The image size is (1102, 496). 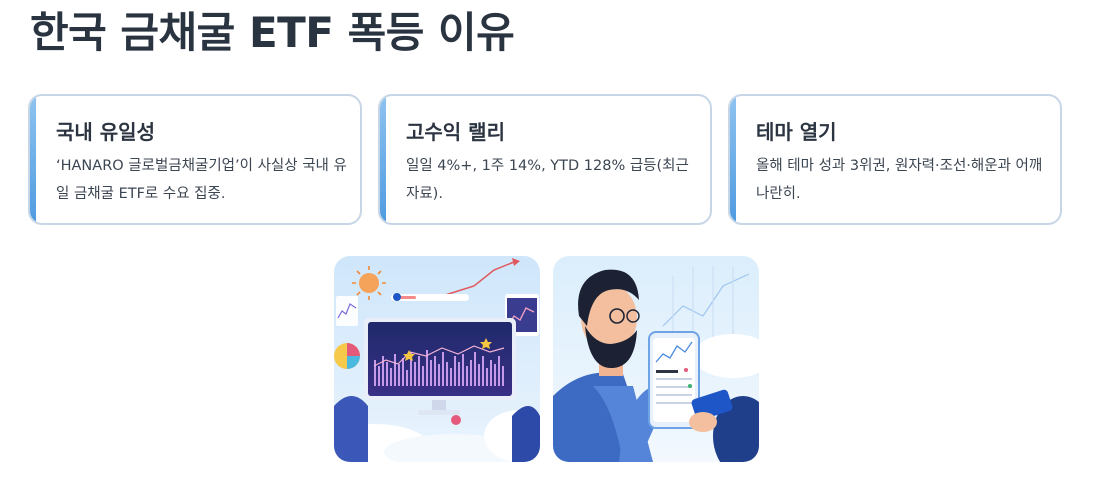 I want to click on card-title: 국내 유일성, so click(x=105, y=132).